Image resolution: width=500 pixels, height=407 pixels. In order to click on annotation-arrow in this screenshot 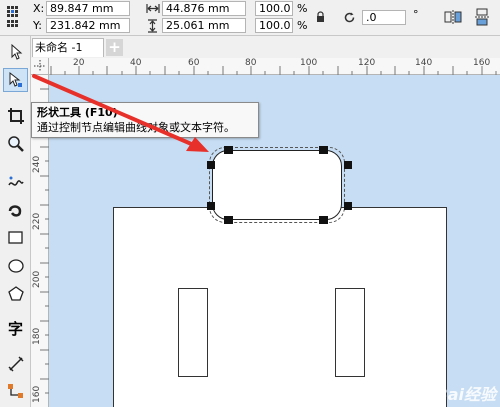, I will do `click(120, 113)`.